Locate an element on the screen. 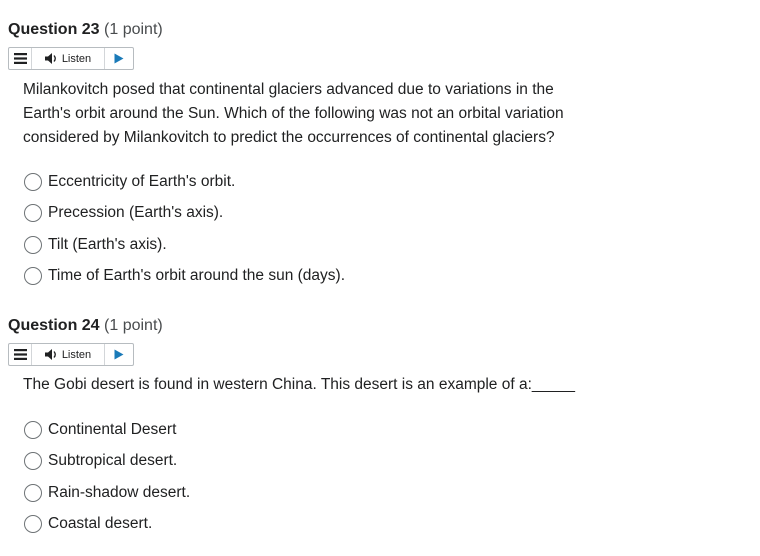 Image resolution: width=760 pixels, height=556 pixels. answer-option: Coastal desert. is located at coordinates (107, 525).